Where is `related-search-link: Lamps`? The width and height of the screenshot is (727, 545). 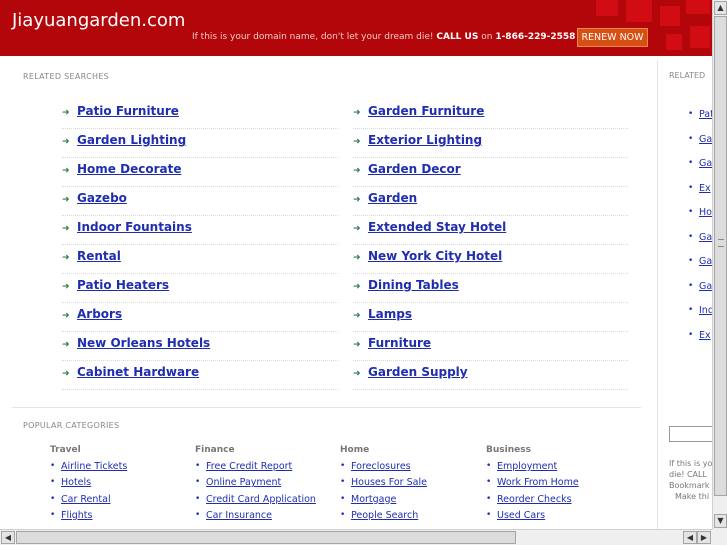
related-search-link: Lamps is located at coordinates (390, 314).